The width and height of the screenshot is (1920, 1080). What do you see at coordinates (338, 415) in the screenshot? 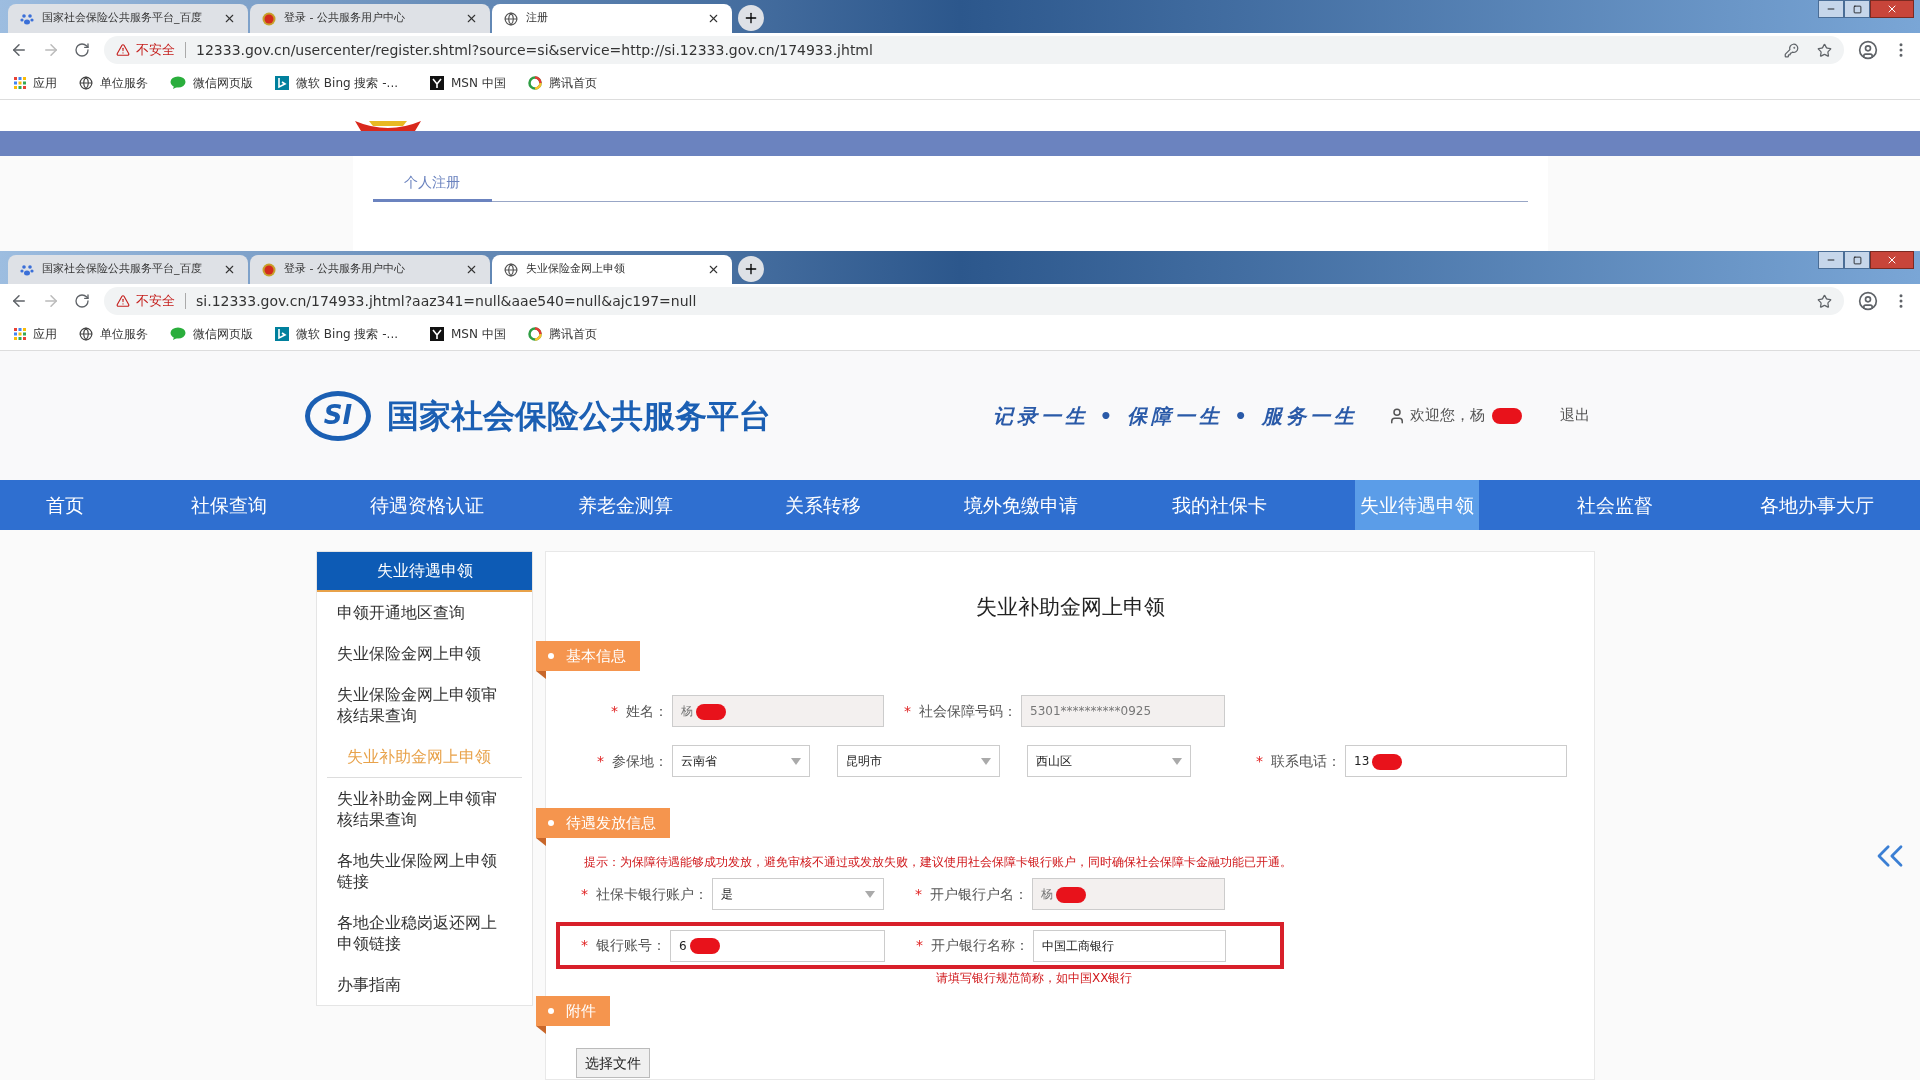
I see `site-logo: SI` at bounding box center [338, 415].